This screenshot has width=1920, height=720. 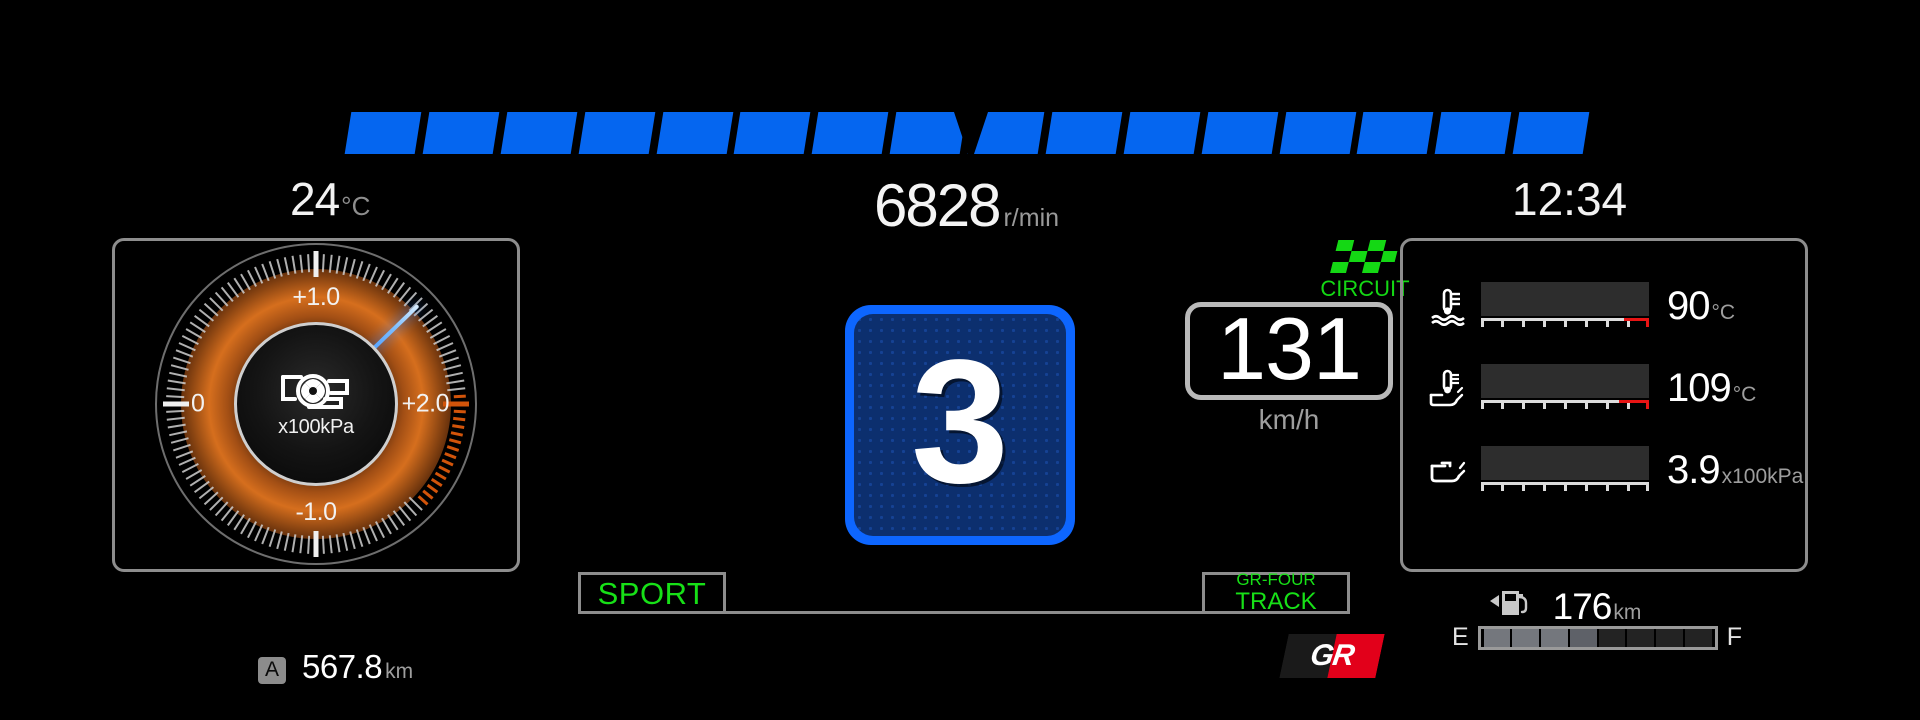 I want to click on gr-four-track-chip: GR-FOUR TRACK, so click(x=1276, y=593).